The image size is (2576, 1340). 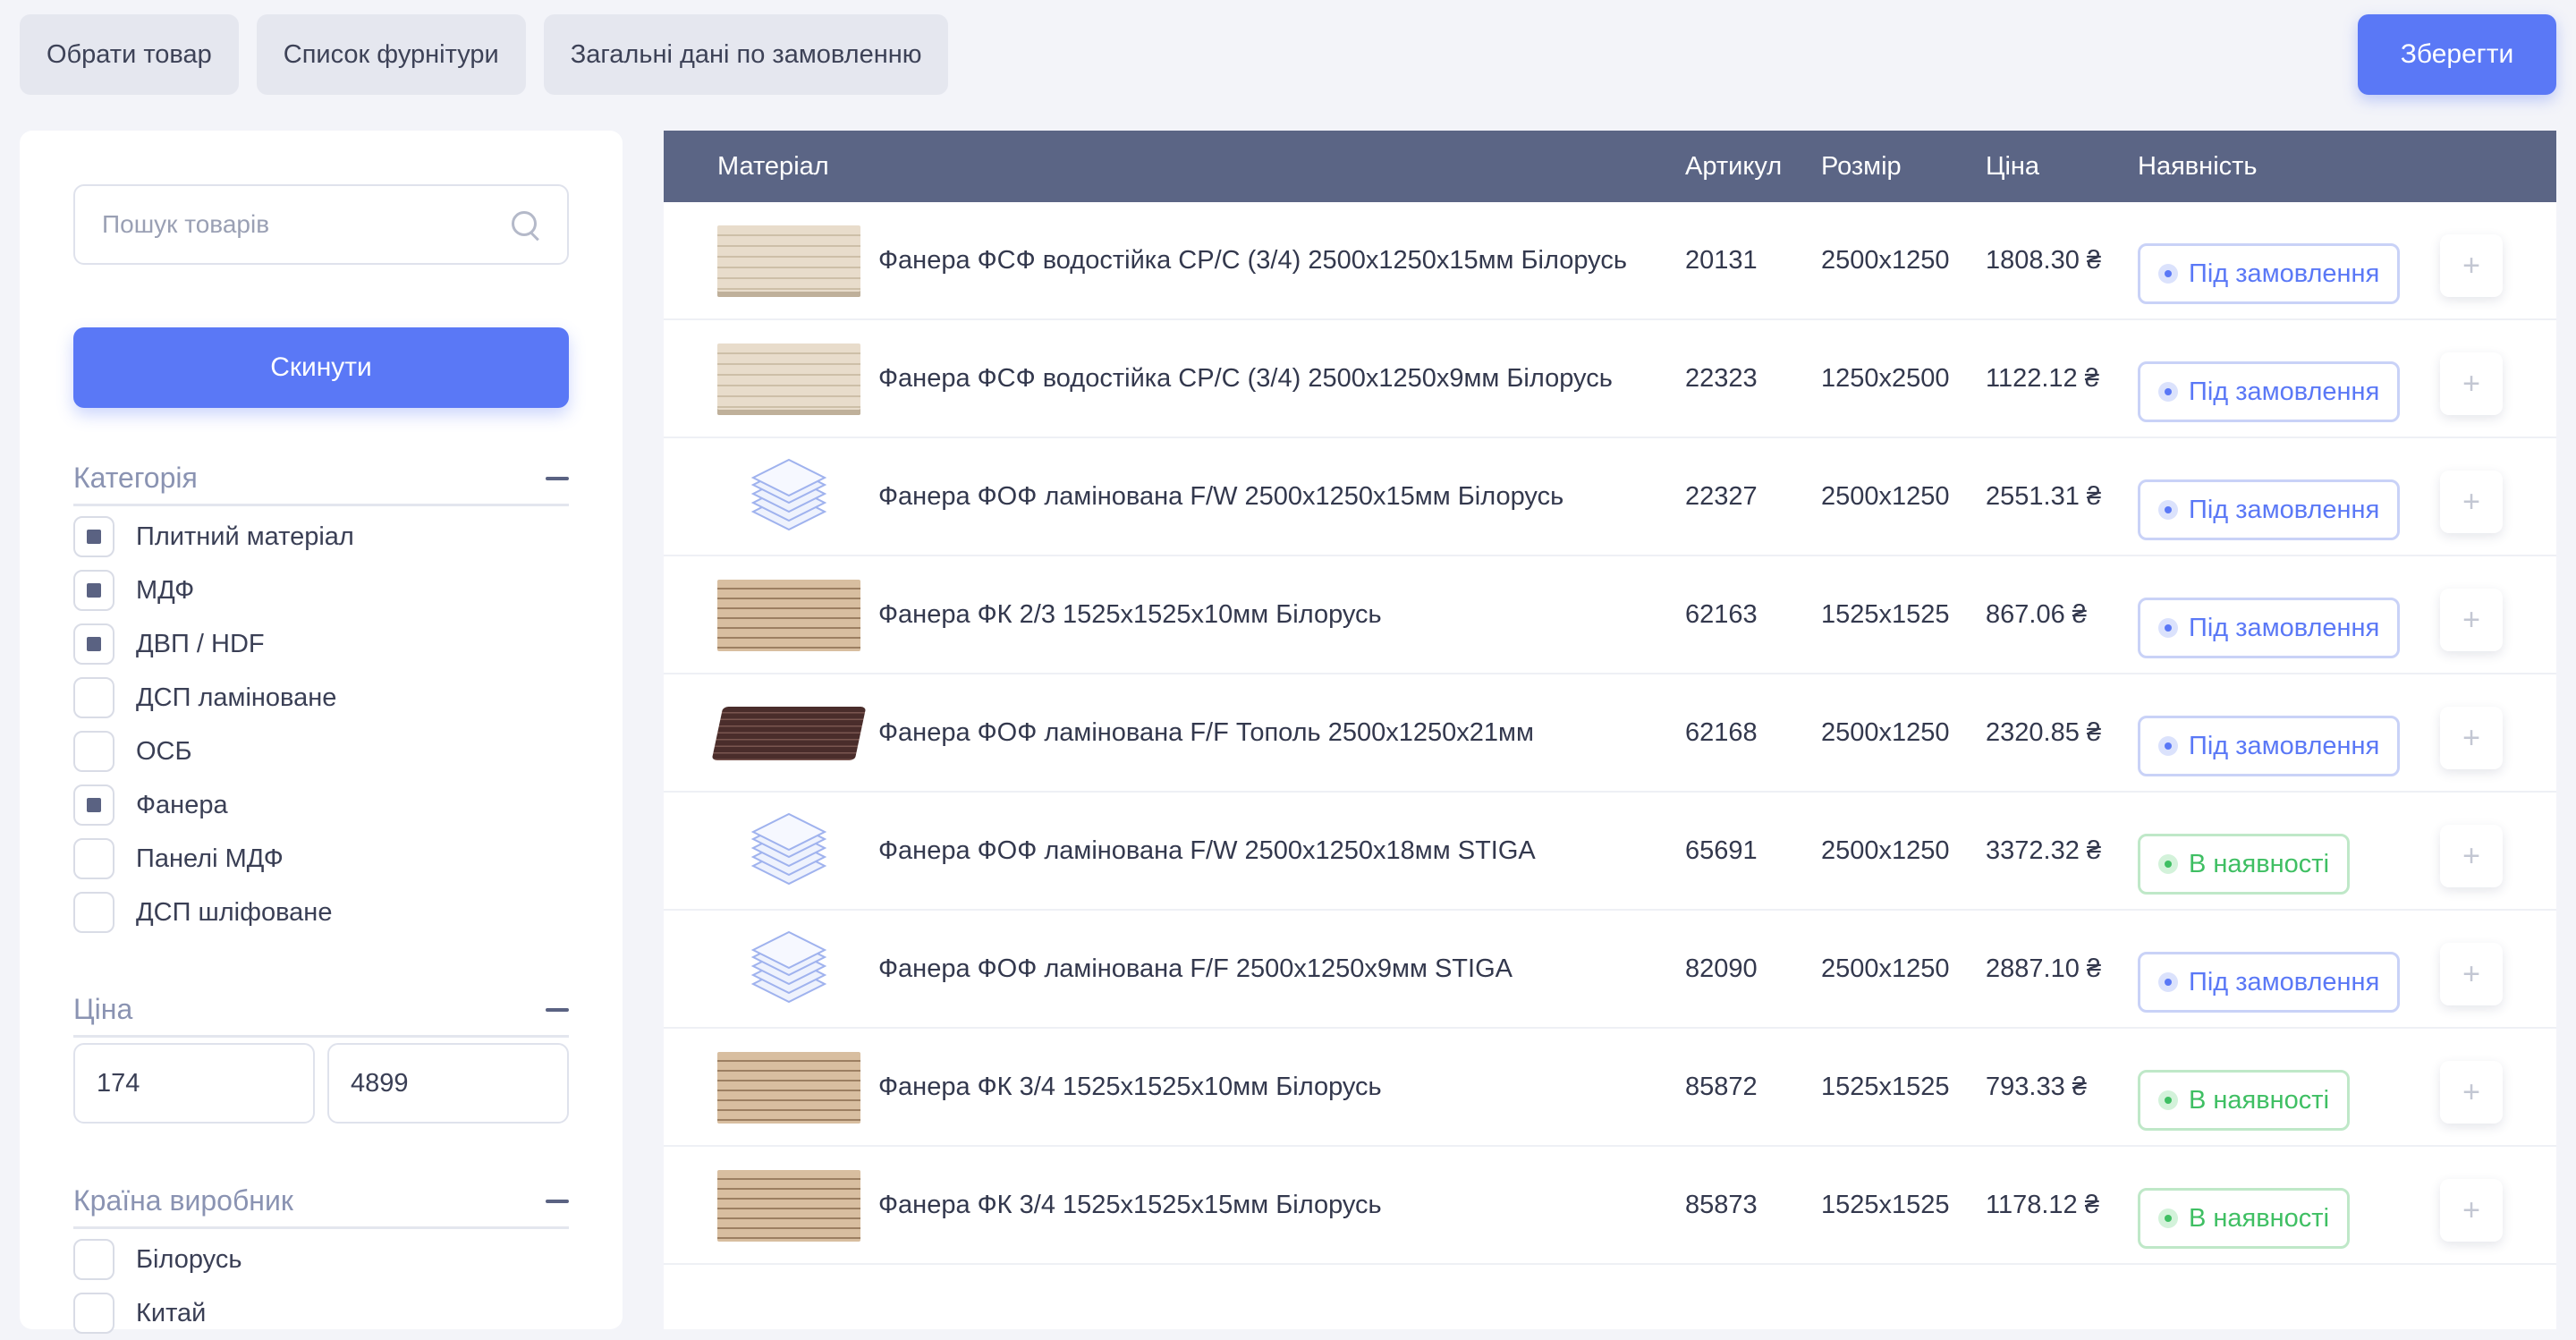 I want to click on category-title: Категорія, so click(x=135, y=478).